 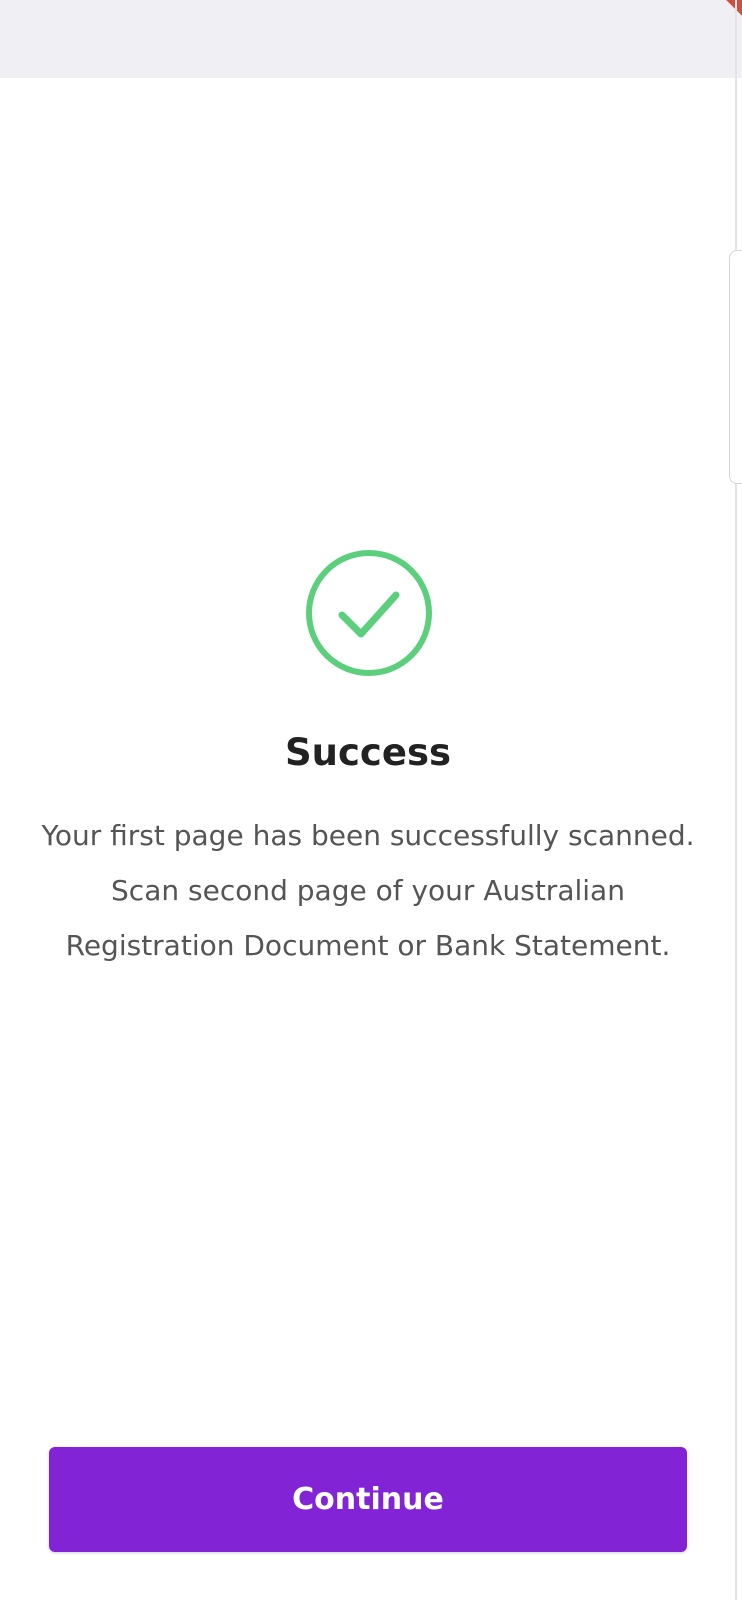 I want to click on top-bar, so click(x=371, y=39).